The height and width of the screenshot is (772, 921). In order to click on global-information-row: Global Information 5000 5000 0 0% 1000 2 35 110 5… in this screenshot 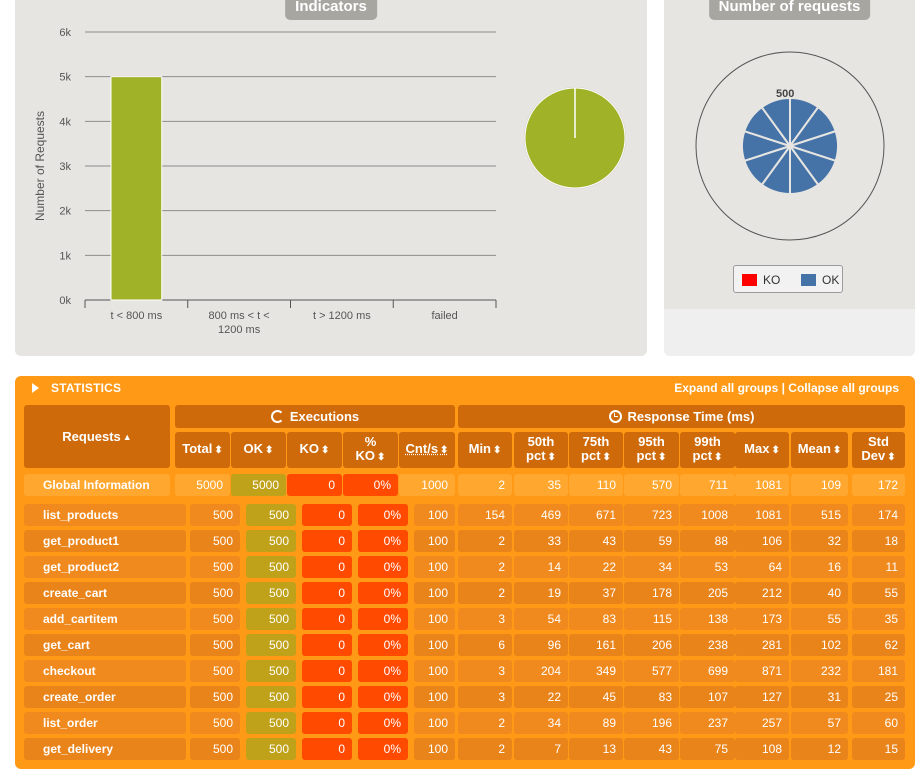, I will do `click(464, 485)`.